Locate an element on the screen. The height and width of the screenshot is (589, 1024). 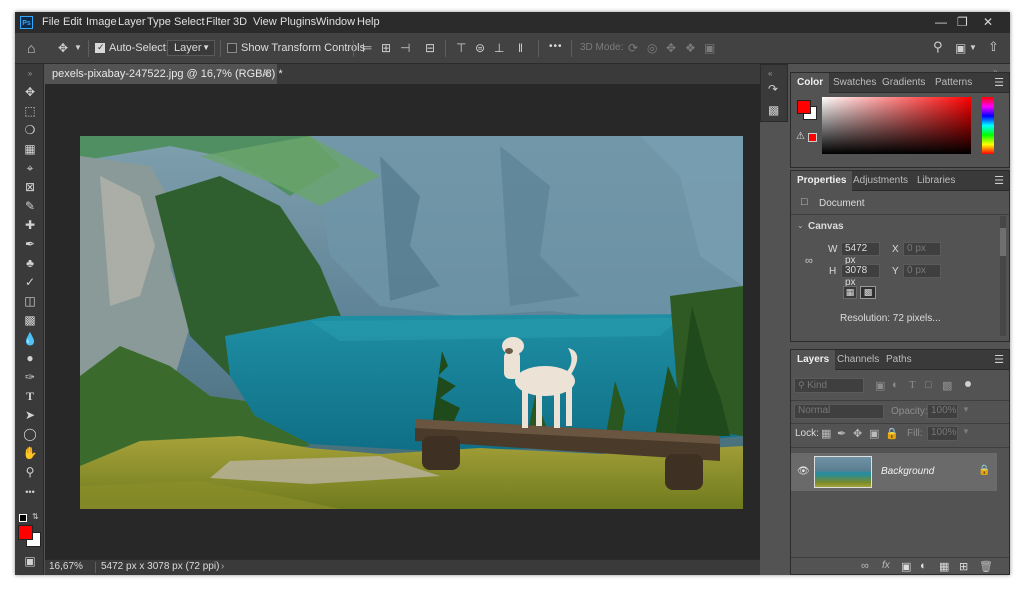
ellipse-tool-icon: ◯ is located at coordinates (30, 434).